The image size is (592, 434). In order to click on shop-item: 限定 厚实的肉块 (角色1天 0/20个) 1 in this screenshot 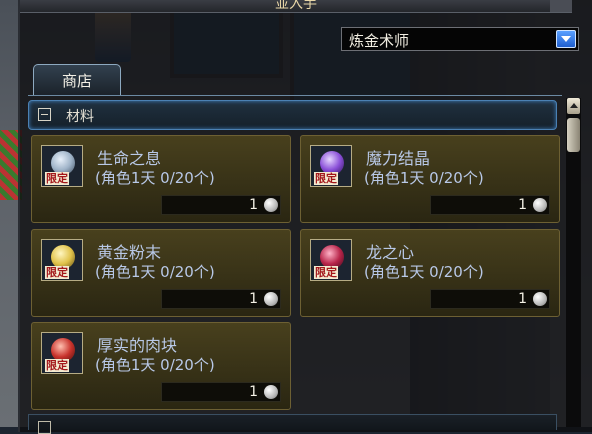, I will do `click(161, 366)`.